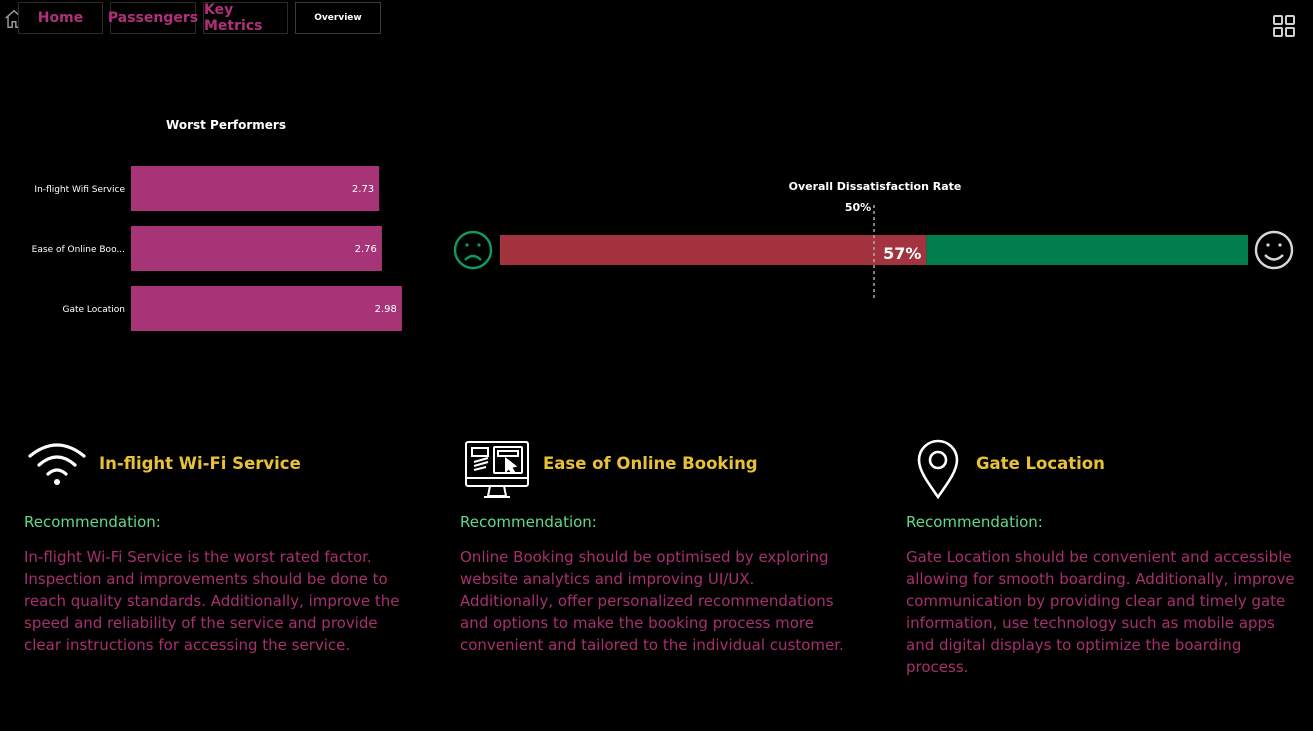 The image size is (1313, 731). What do you see at coordinates (338, 18) in the screenshot?
I see `nav-overview-button: Overview` at bounding box center [338, 18].